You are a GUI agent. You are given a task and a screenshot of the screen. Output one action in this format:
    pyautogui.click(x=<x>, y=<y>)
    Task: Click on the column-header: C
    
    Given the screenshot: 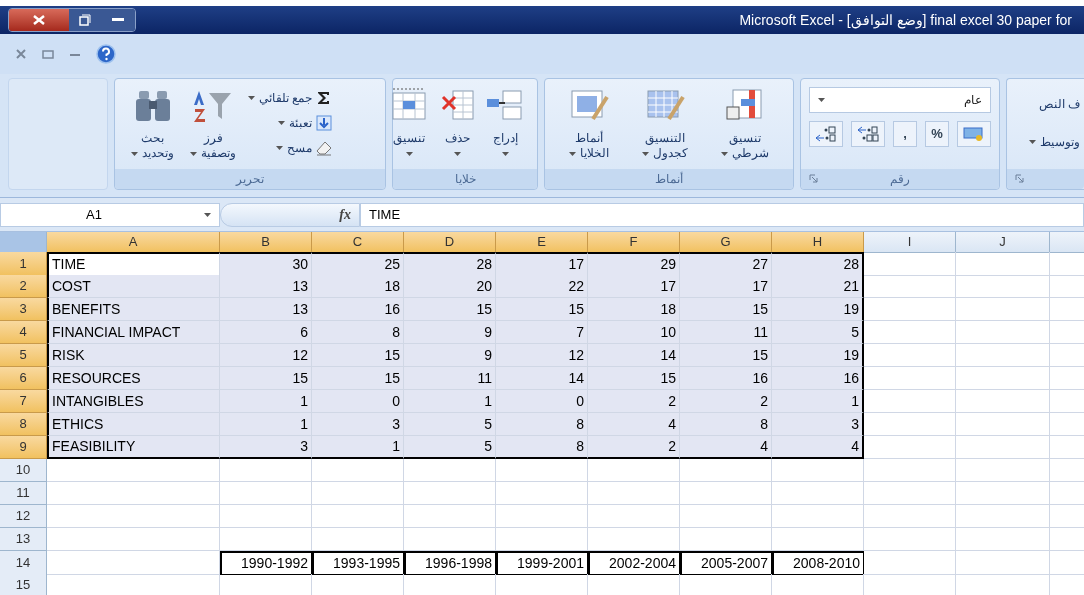 What is the action you would take?
    pyautogui.click(x=358, y=242)
    